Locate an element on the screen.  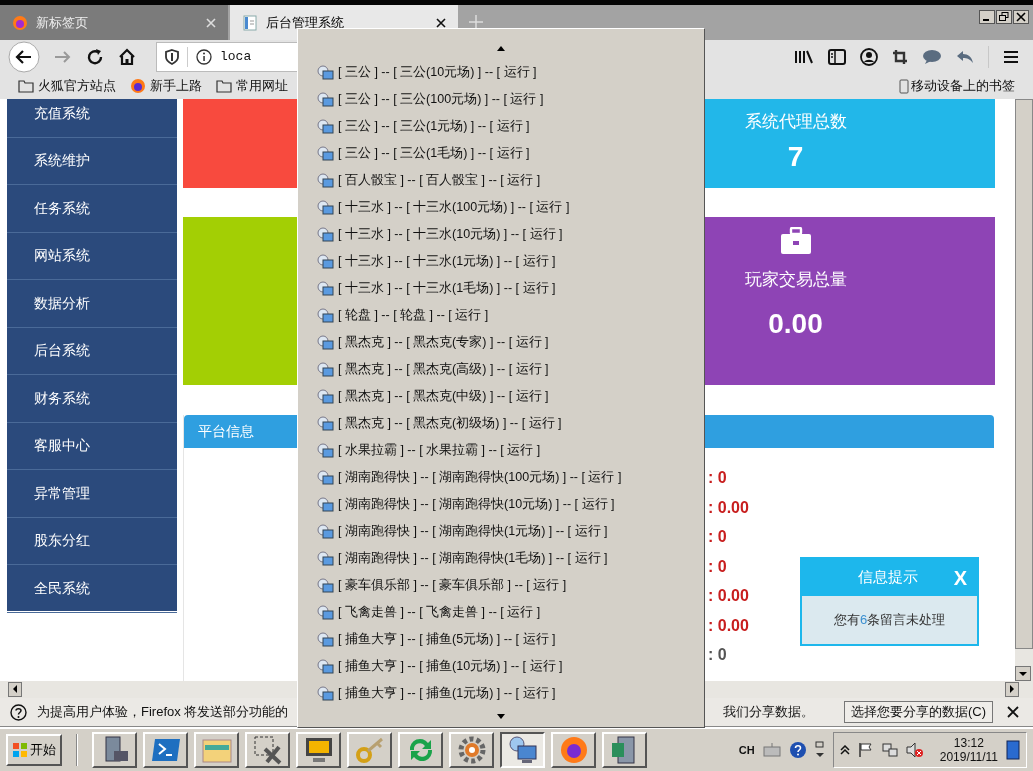
firefox-icon is located at coordinates (138, 86).